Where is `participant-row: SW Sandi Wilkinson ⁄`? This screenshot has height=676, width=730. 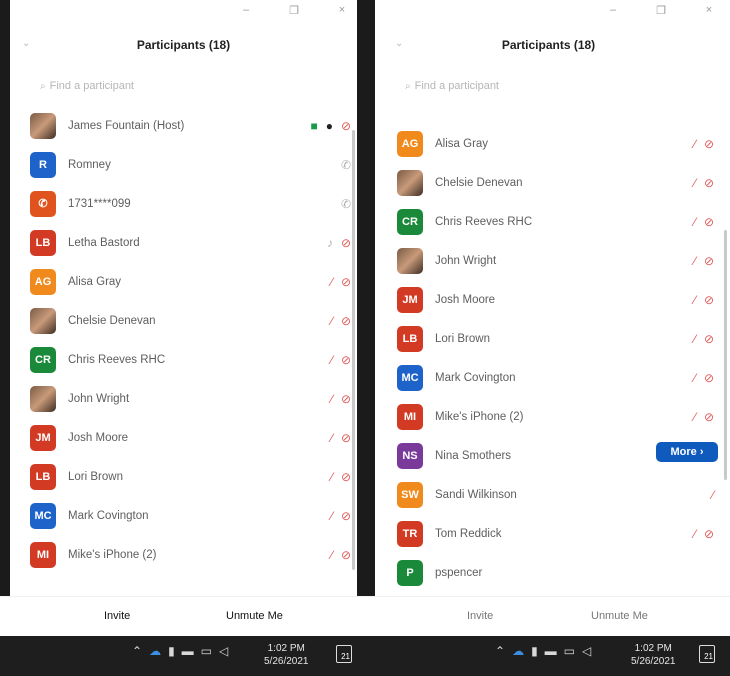 participant-row: SW Sandi Wilkinson ⁄ is located at coordinates (548, 494).